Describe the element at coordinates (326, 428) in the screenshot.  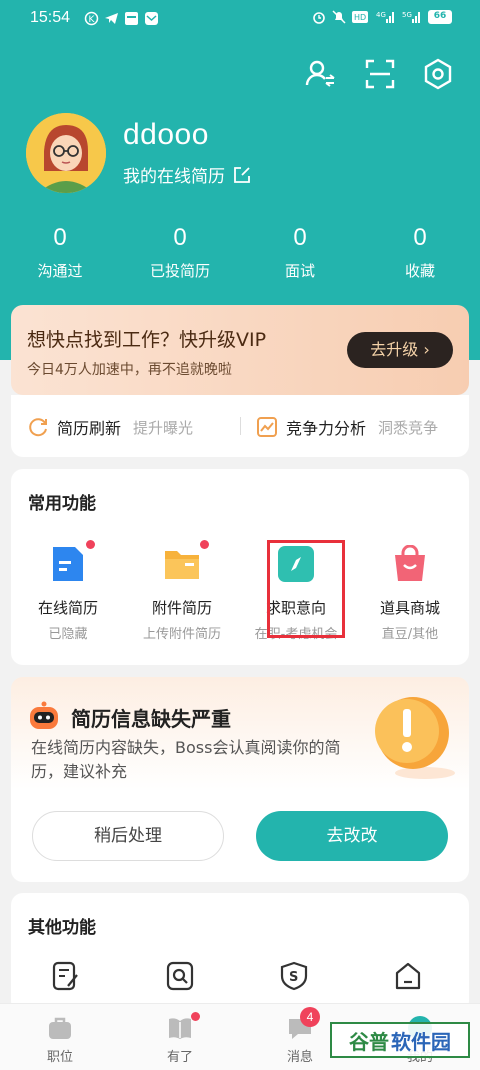
I see `competitiveness-label: 竞争力分析` at that location.